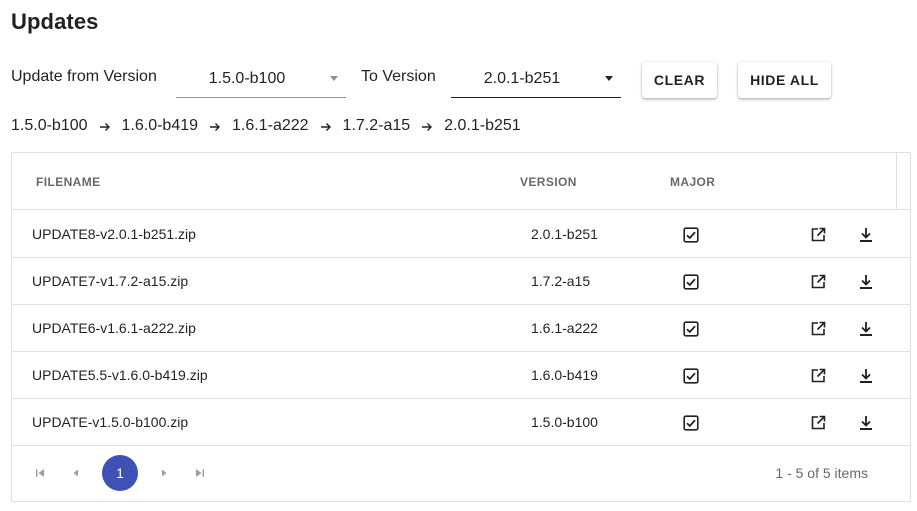 This screenshot has height=511, width=917. Describe the element at coordinates (247, 78) in the screenshot. I see `from-version-value: 1.5.0-b100` at that location.